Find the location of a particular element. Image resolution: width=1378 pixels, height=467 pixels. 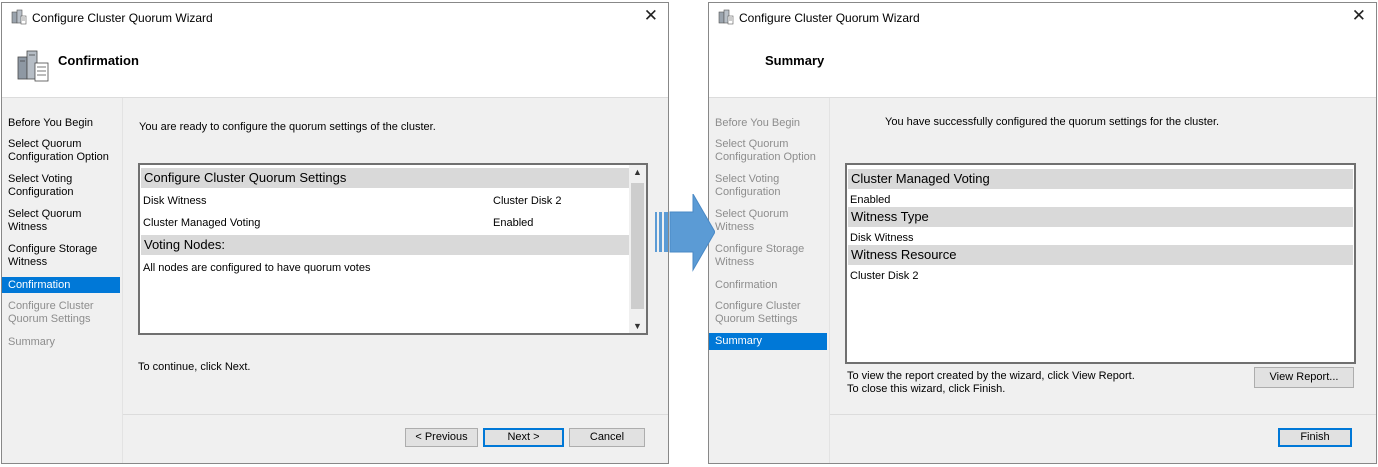

scroll-down-icon: ▼ is located at coordinates (637, 326).